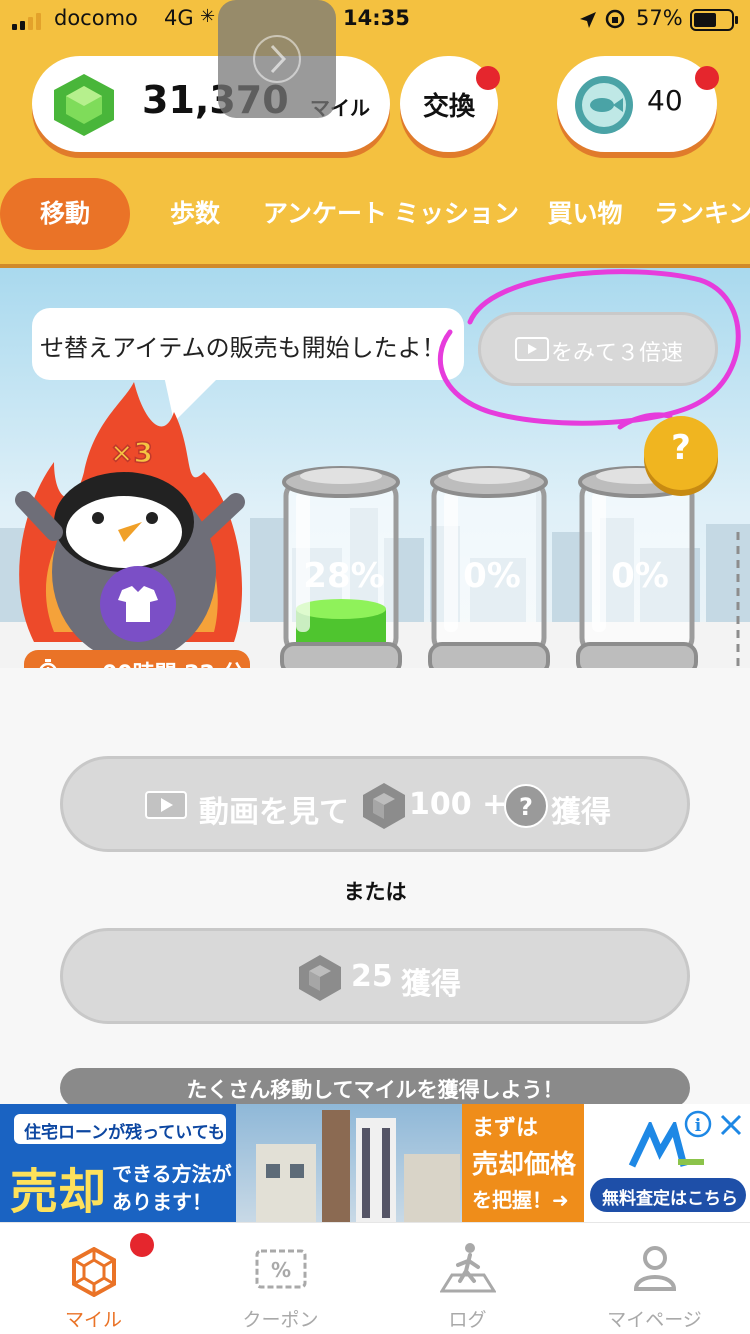  I want to click on earn-button-amount: 25, so click(372, 976).